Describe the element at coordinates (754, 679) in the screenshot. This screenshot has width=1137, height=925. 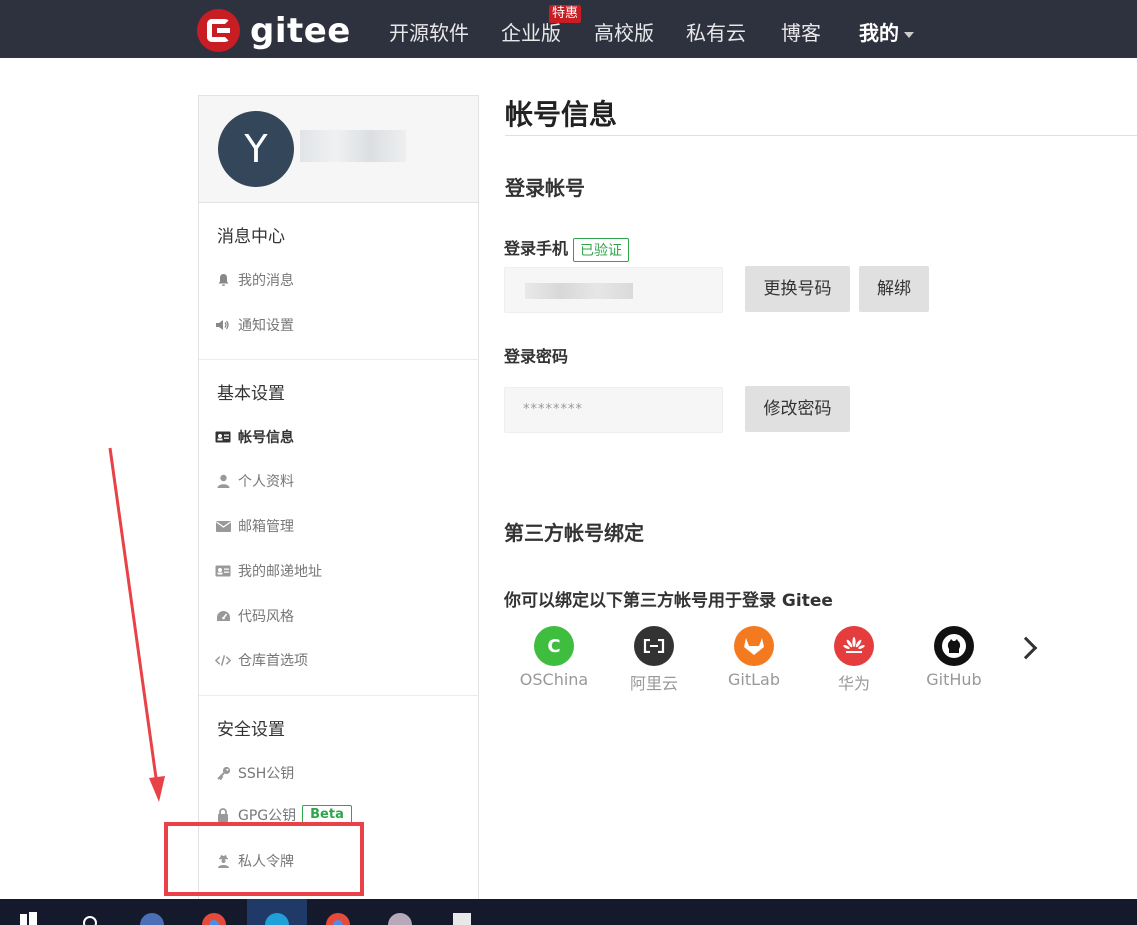
I see `provider-label: GitLab` at that location.